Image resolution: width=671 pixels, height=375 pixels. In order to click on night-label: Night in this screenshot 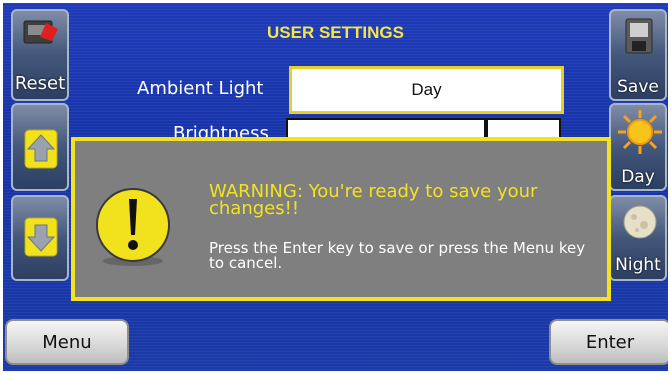, I will do `click(638, 265)`.